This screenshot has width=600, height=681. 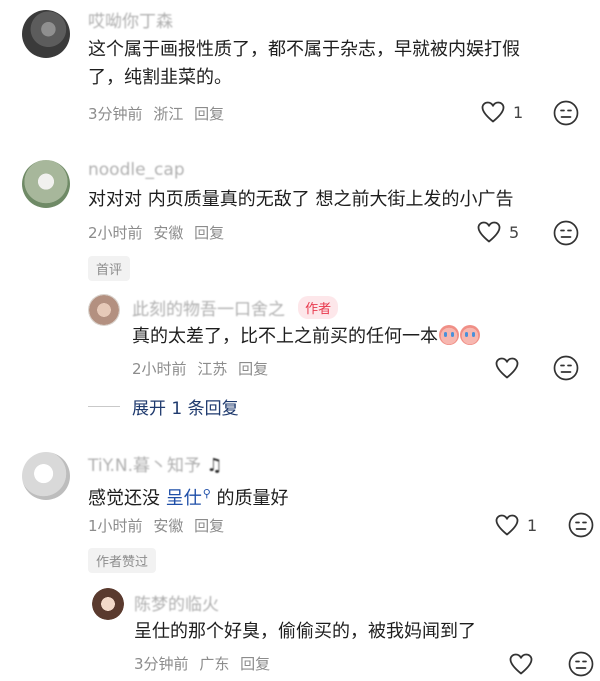 I want to click on author-badge: 作者, so click(x=318, y=307).